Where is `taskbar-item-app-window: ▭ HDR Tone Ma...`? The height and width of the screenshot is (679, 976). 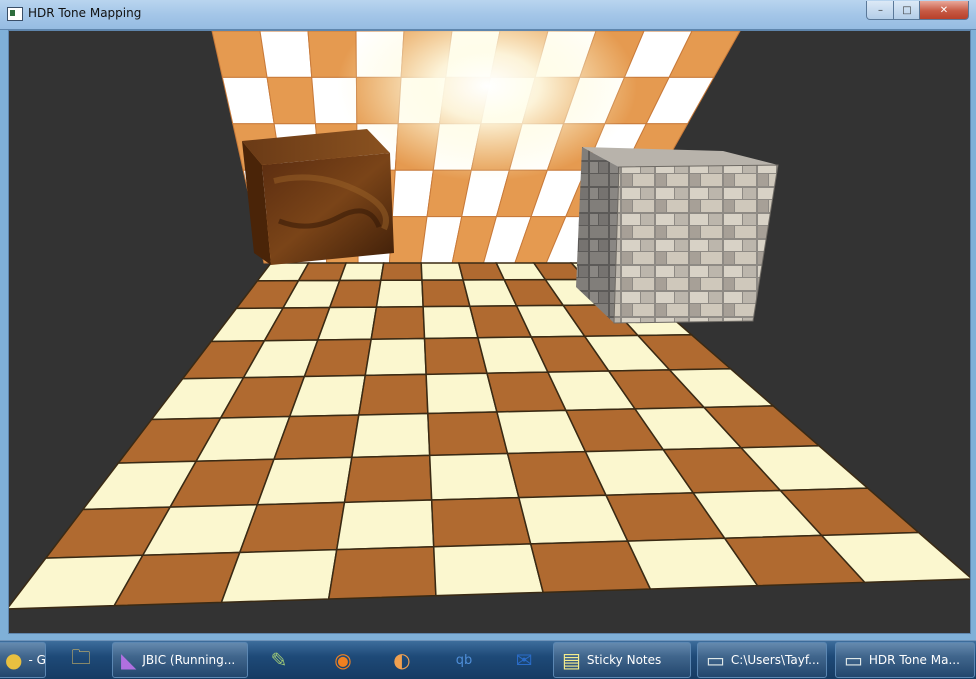 taskbar-item-app-window: ▭ HDR Tone Ma... is located at coordinates (905, 660).